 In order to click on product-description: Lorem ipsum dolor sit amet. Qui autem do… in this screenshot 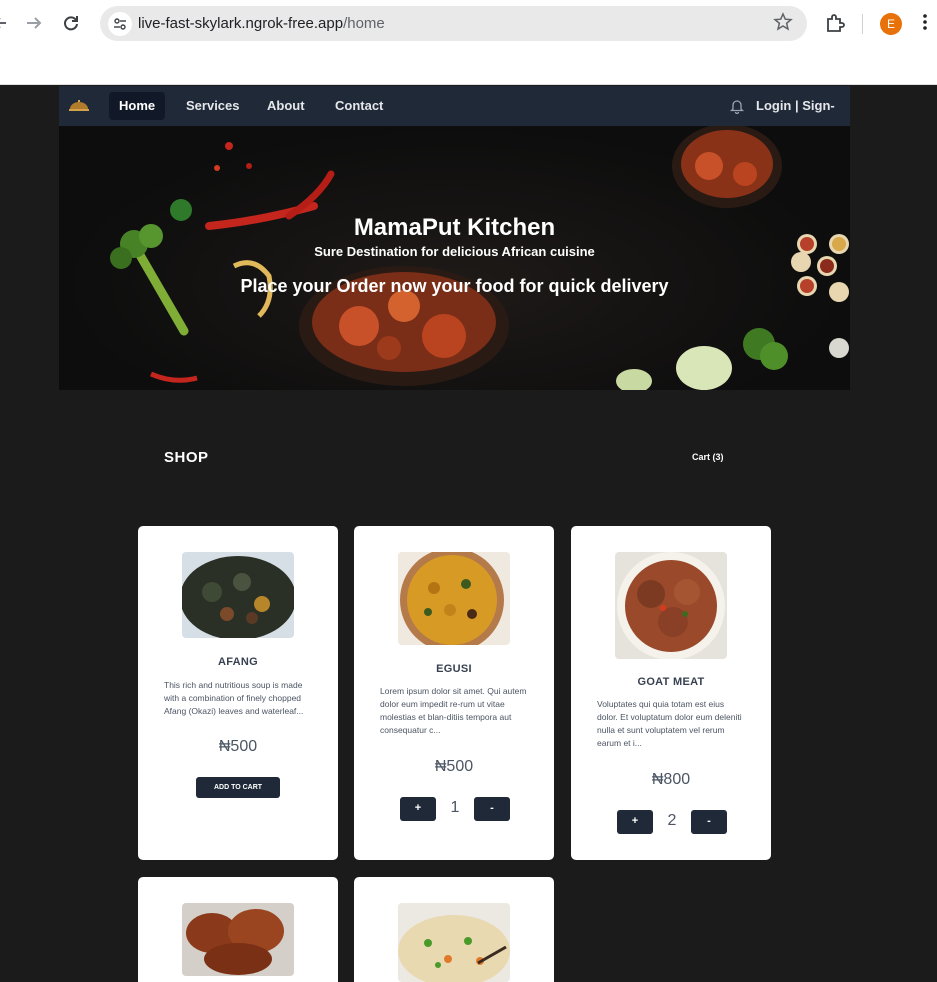, I will do `click(453, 710)`.